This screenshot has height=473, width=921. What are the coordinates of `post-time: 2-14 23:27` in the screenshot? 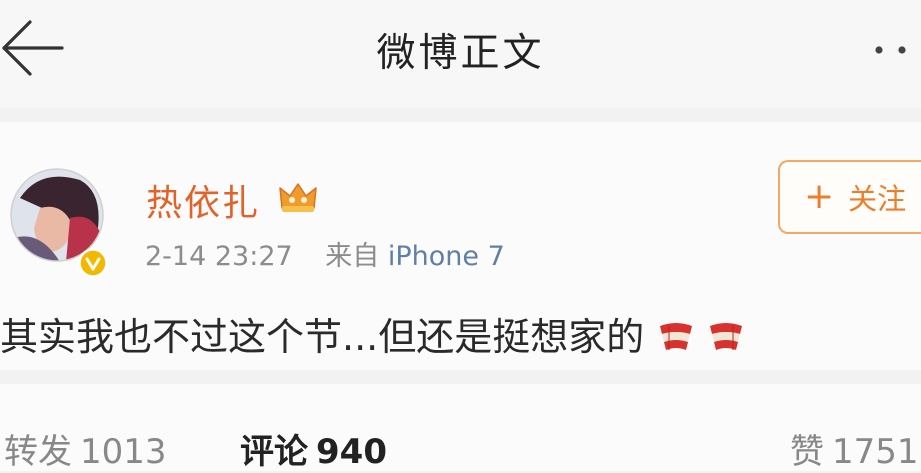 It's located at (219, 256).